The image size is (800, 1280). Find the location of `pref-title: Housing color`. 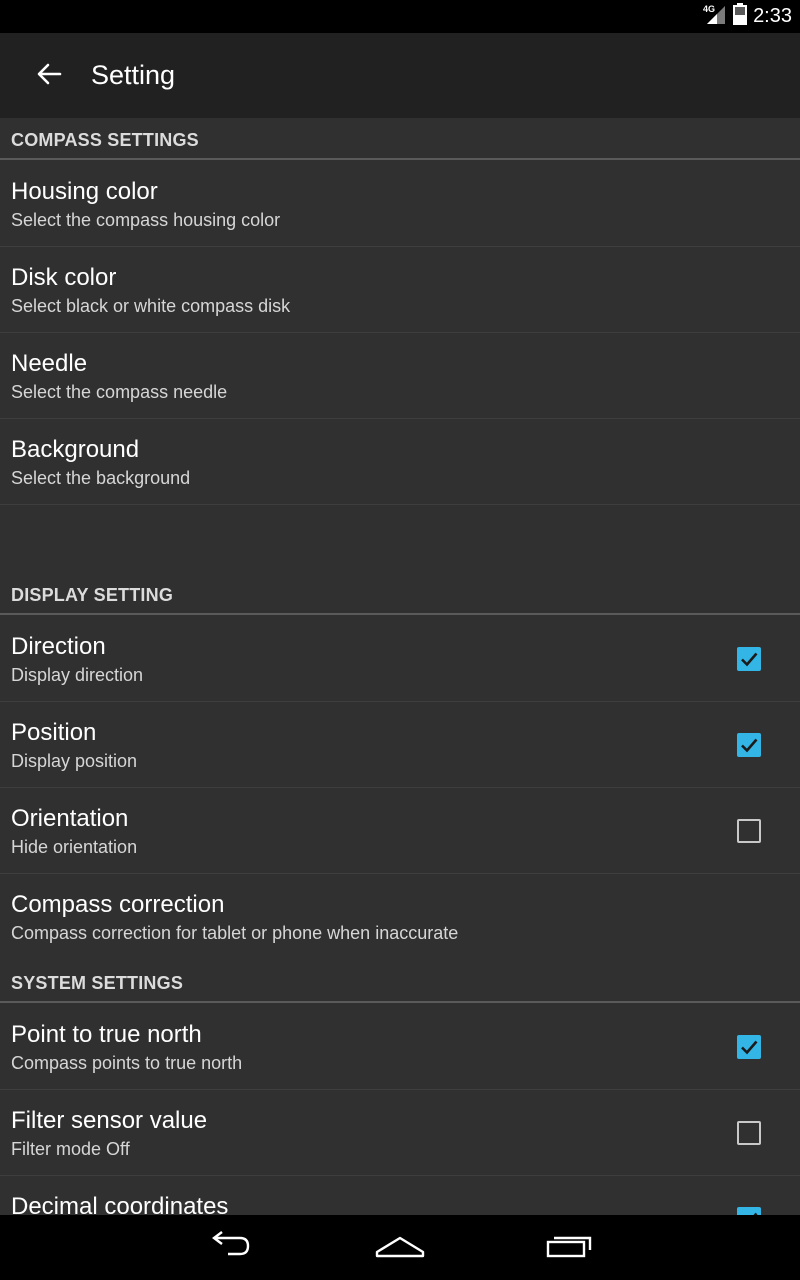

pref-title: Housing color is located at coordinates (84, 191).